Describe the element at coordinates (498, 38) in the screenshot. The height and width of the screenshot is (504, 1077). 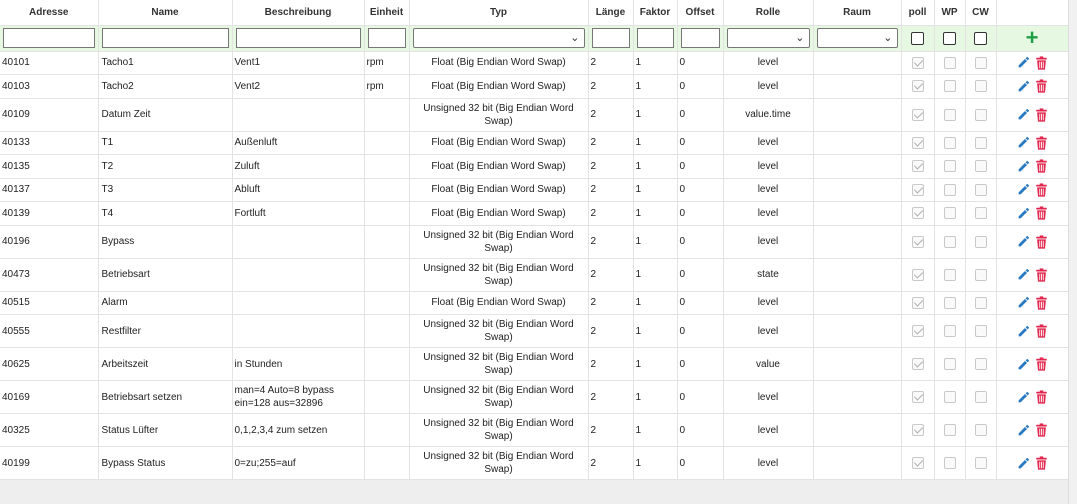
I see `filter-typ-select: ⌄` at that location.